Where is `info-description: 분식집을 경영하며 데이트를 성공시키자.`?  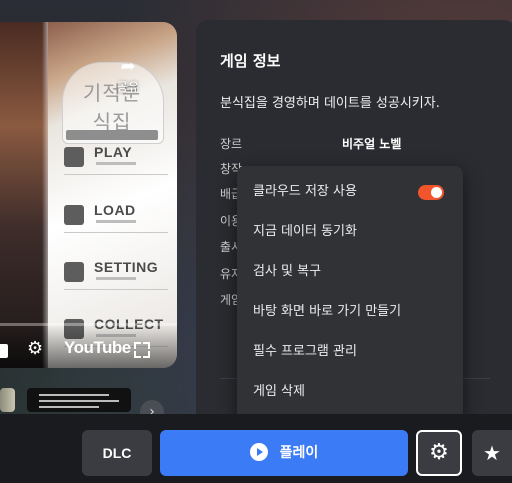 info-description: 분식집을 경영하며 데이트를 성공시키자. is located at coordinates (330, 103).